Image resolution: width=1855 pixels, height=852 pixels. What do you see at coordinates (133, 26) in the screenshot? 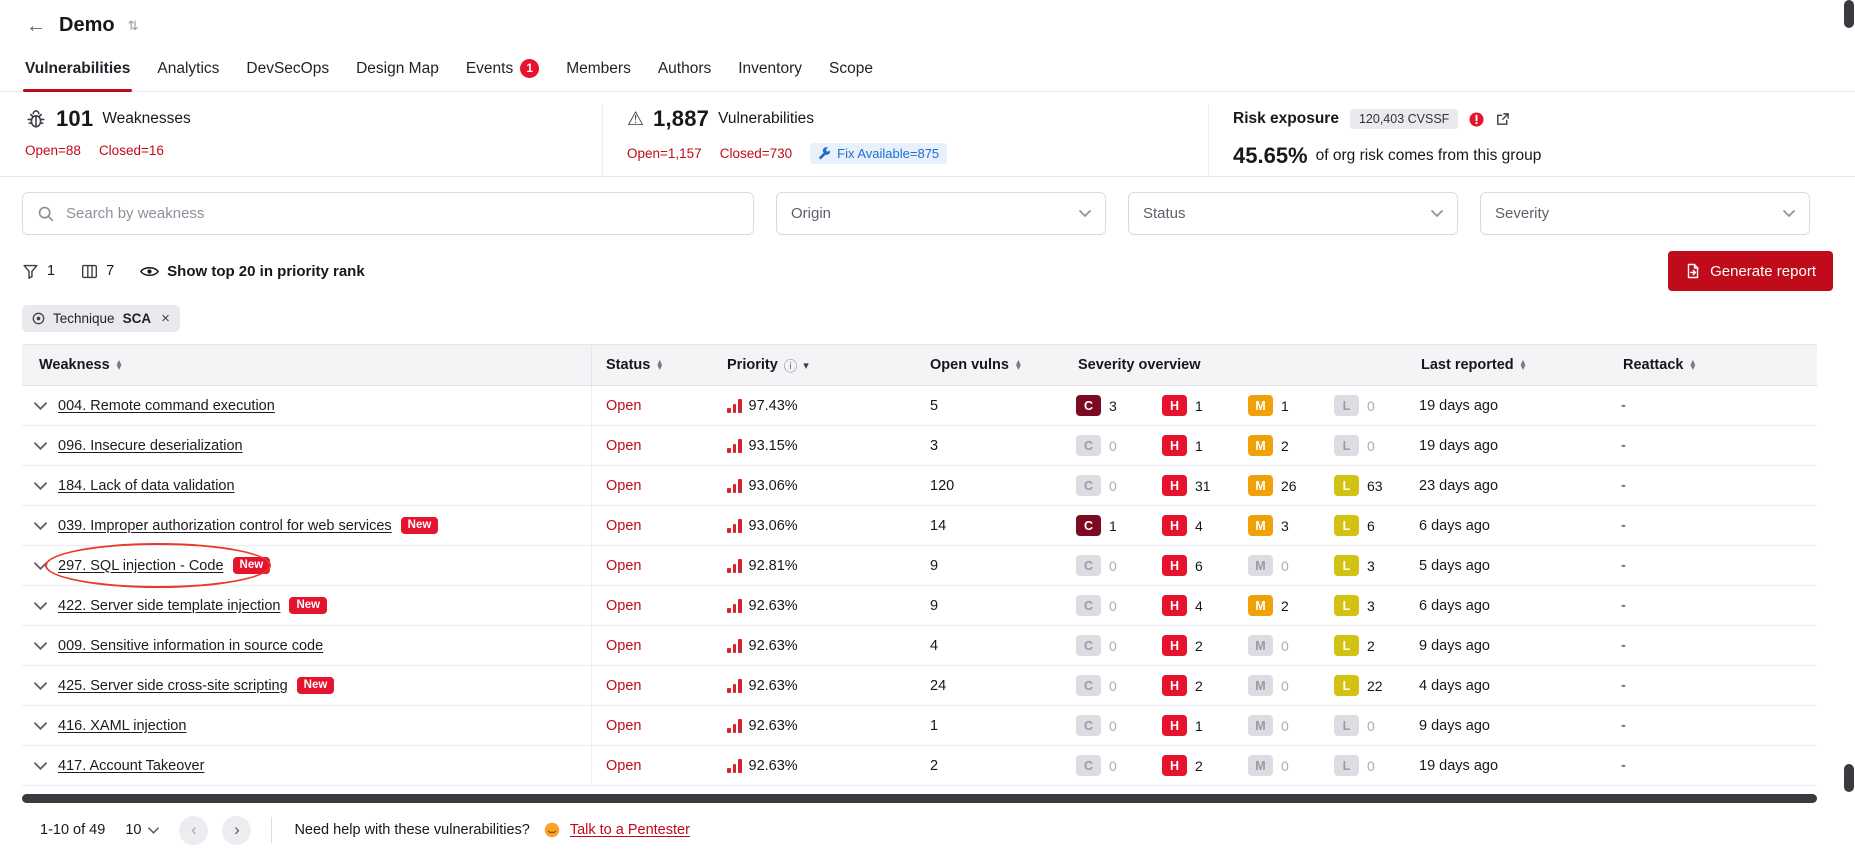
I see `group-switcher-icon: ⇅` at bounding box center [133, 26].